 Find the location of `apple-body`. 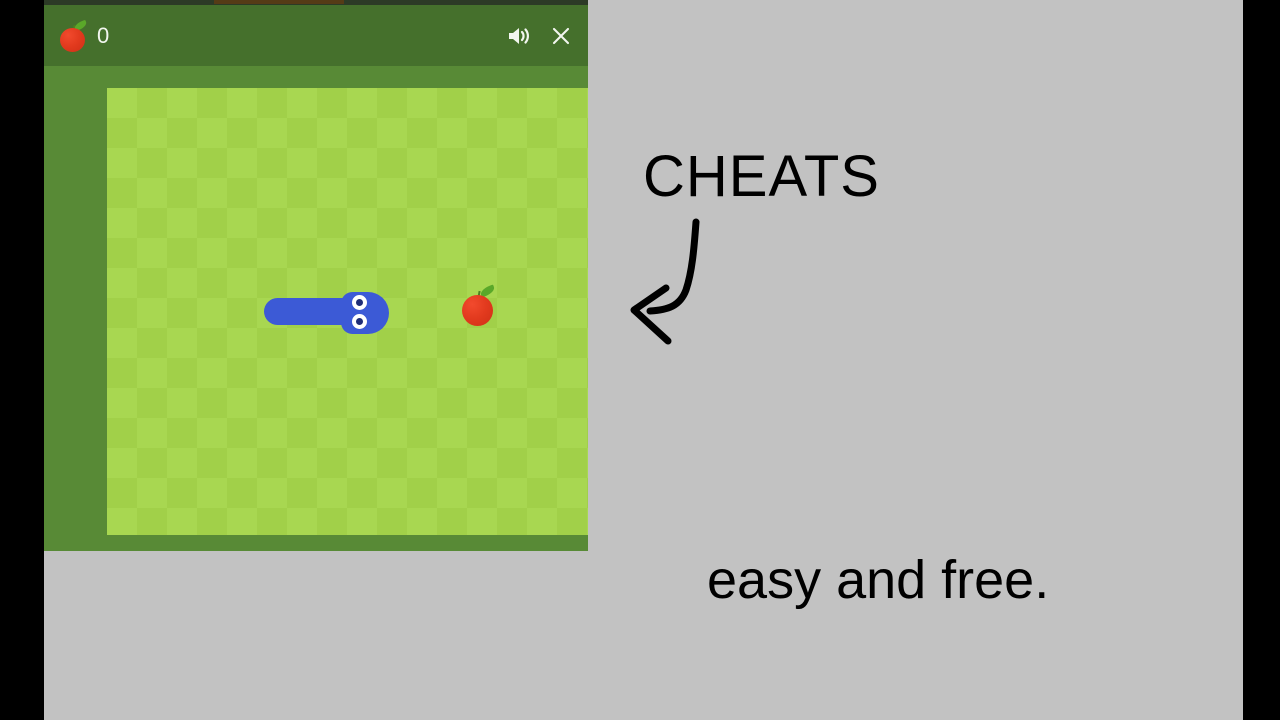

apple-body is located at coordinates (72, 39).